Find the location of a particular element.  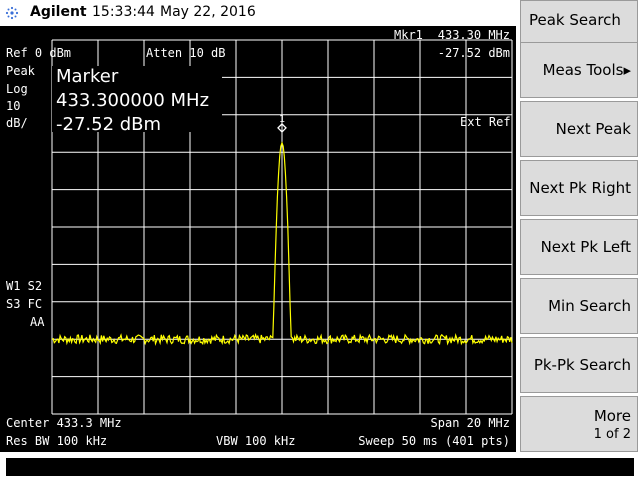

brand-name: Agilent is located at coordinates (58, 12).